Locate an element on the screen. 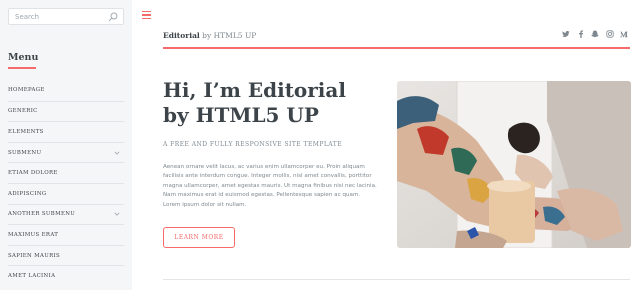 The image size is (640, 290). sidebar-item-another-submenu: ANOTHER SUBMENU is located at coordinates (66, 214).